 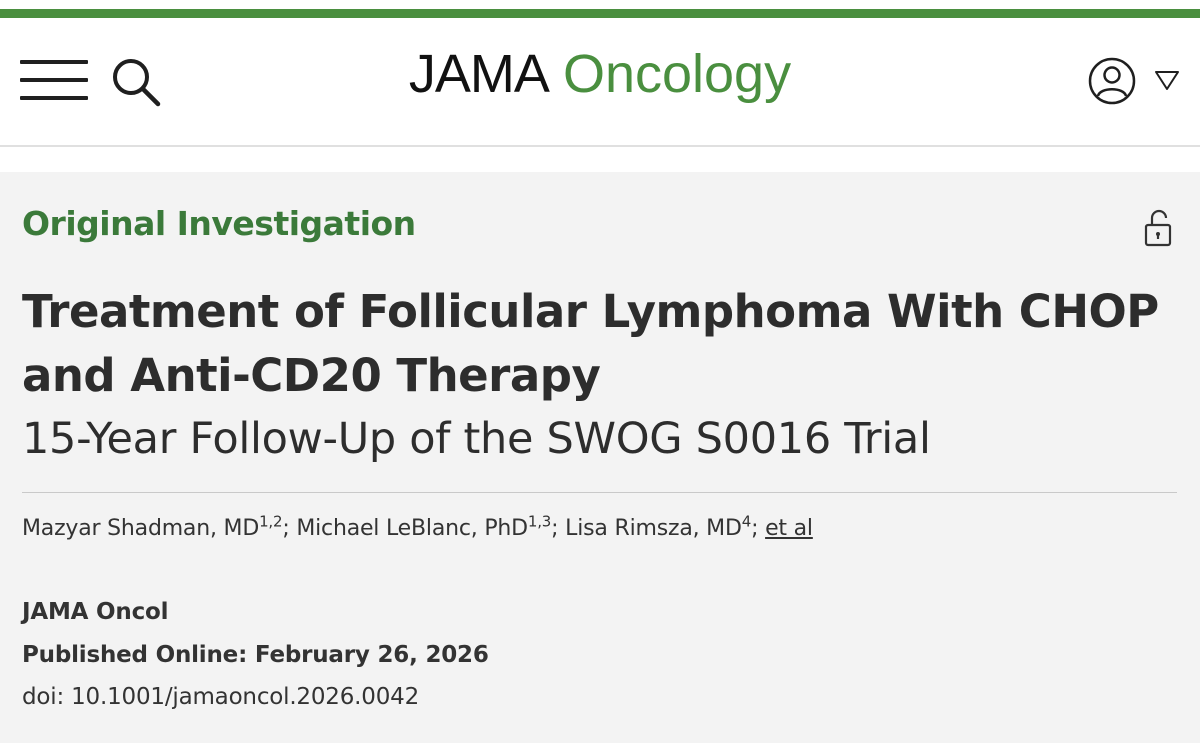 What do you see at coordinates (789, 528) in the screenshot?
I see `et-al-link: et al` at bounding box center [789, 528].